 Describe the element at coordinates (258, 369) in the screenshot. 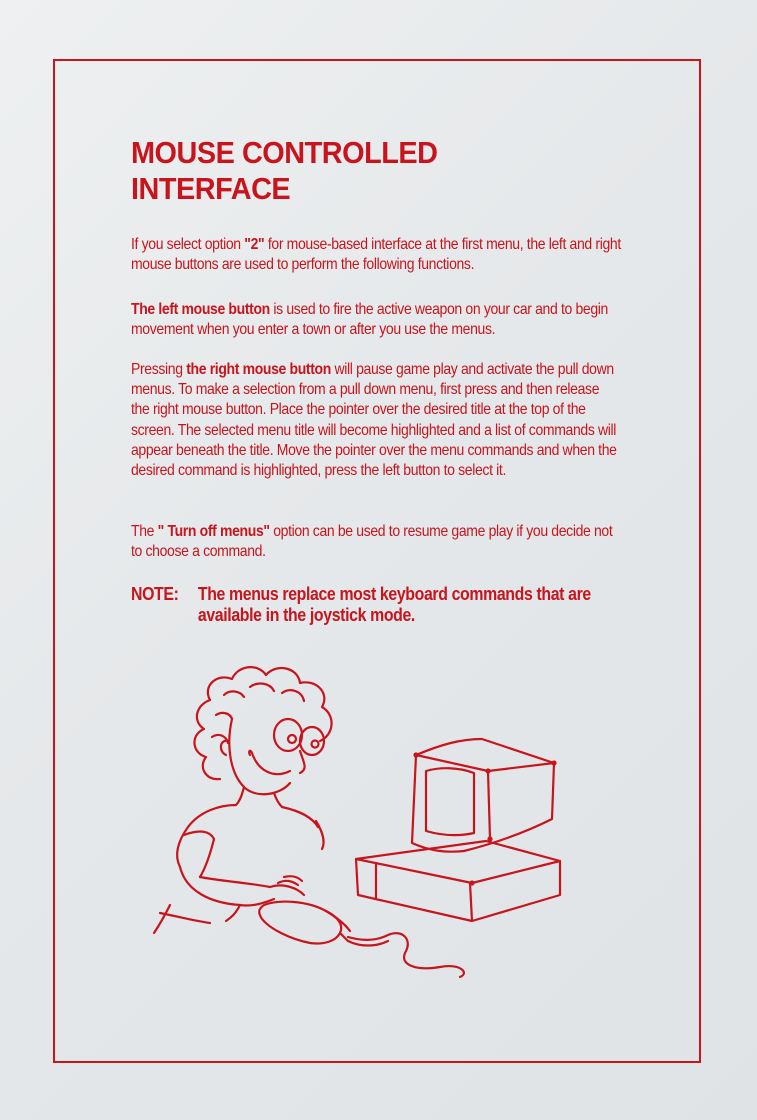

I see `p3-bold: the right mouse button` at that location.